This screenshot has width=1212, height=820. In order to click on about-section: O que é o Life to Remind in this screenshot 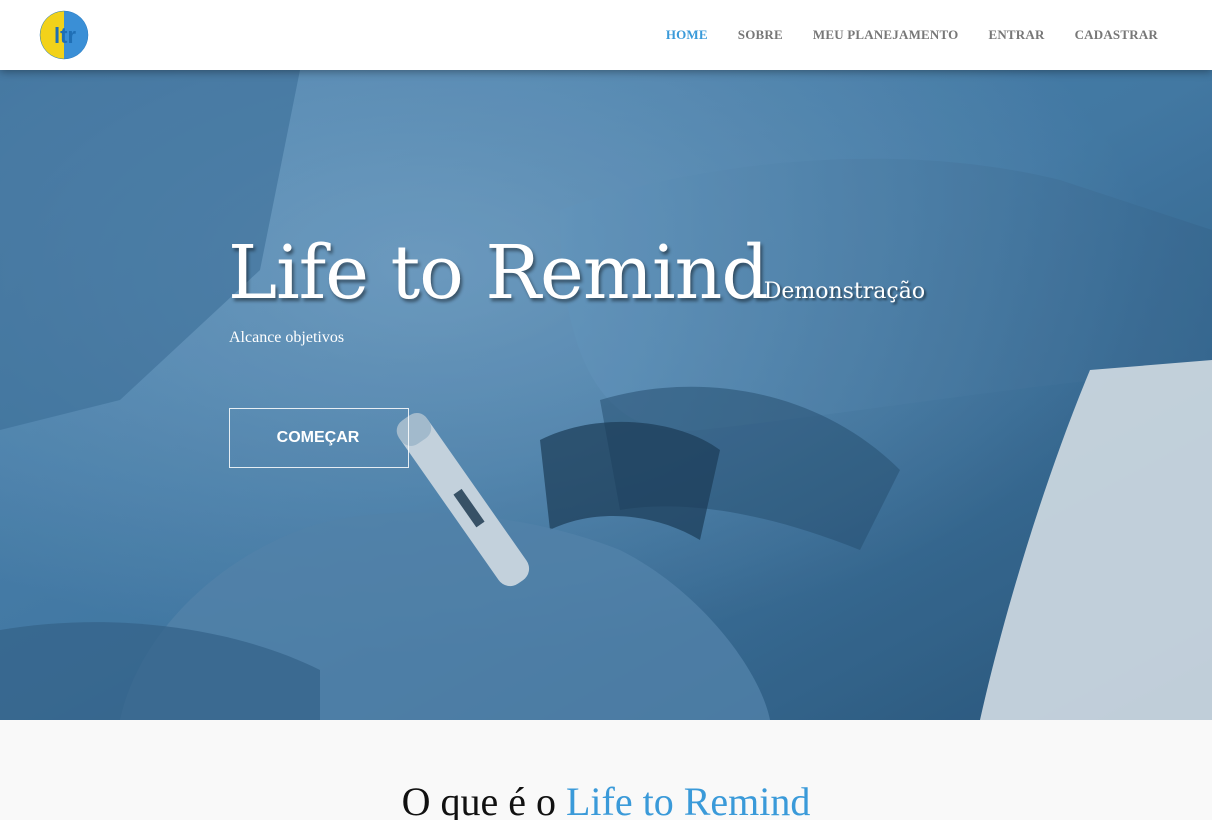, I will do `click(606, 770)`.